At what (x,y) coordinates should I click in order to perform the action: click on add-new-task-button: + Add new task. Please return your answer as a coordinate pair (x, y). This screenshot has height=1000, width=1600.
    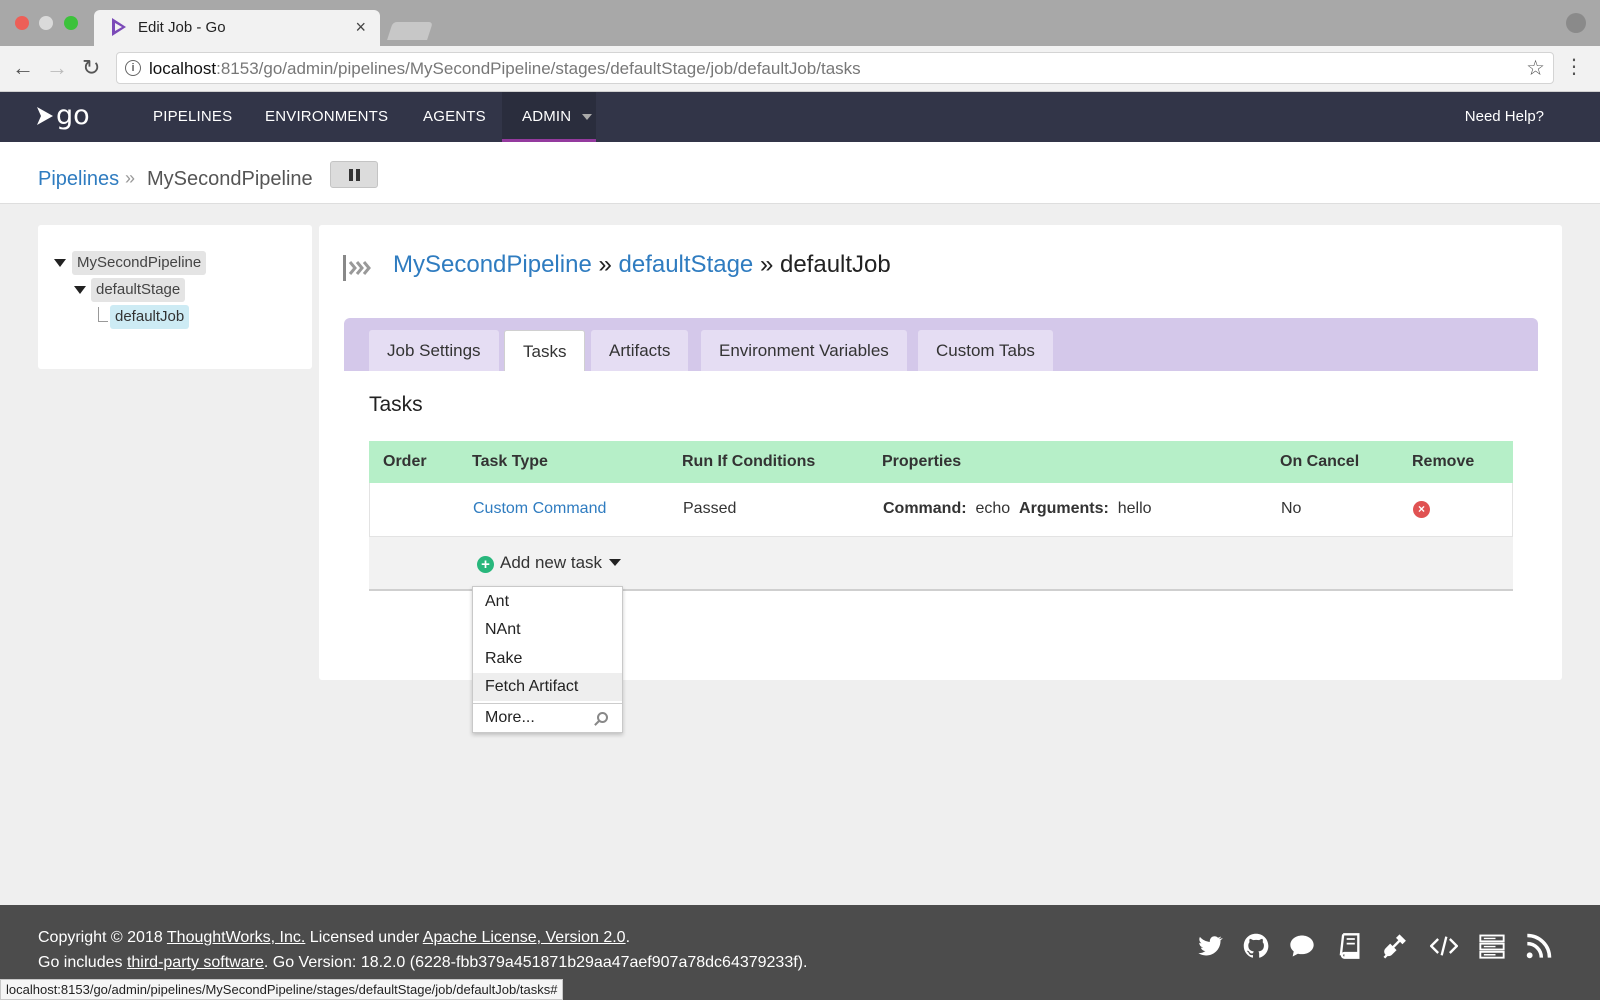
    Looking at the image, I should click on (549, 563).